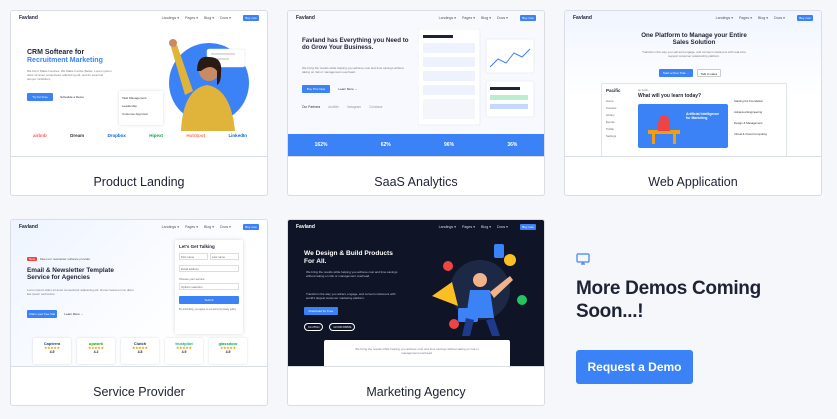  Describe the element at coordinates (316, 89) in the screenshot. I see `mini-primary-button: Buy This Now` at that location.